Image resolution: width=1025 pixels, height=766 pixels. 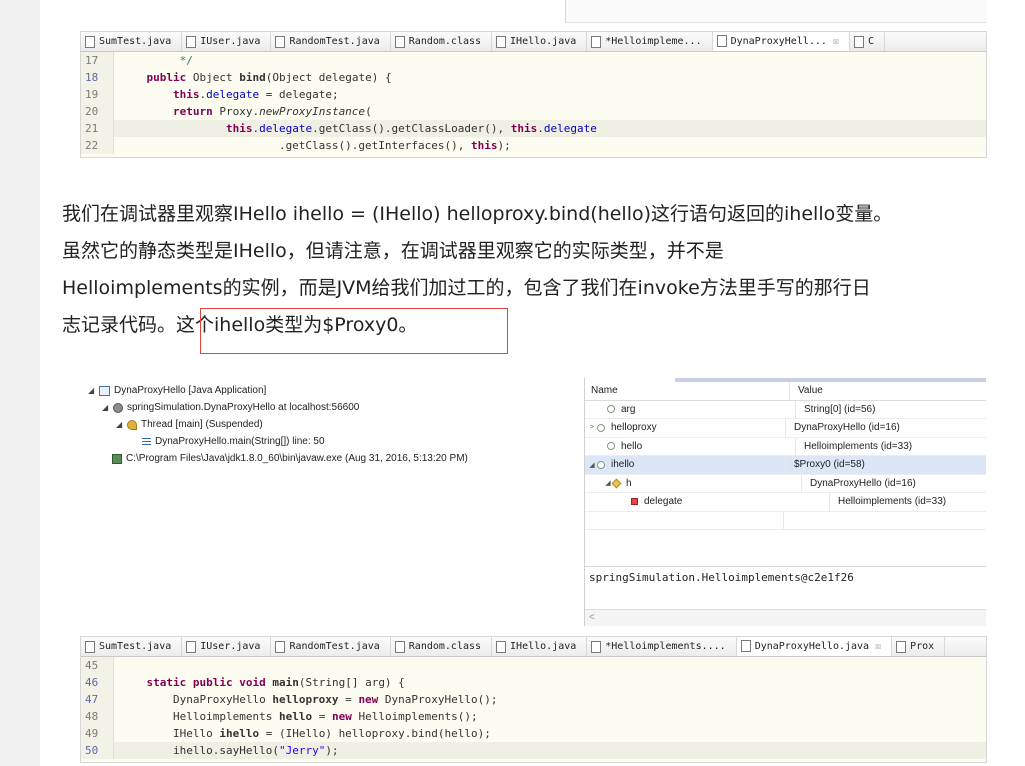 What do you see at coordinates (117, 458) in the screenshot?
I see `process-icon` at bounding box center [117, 458].